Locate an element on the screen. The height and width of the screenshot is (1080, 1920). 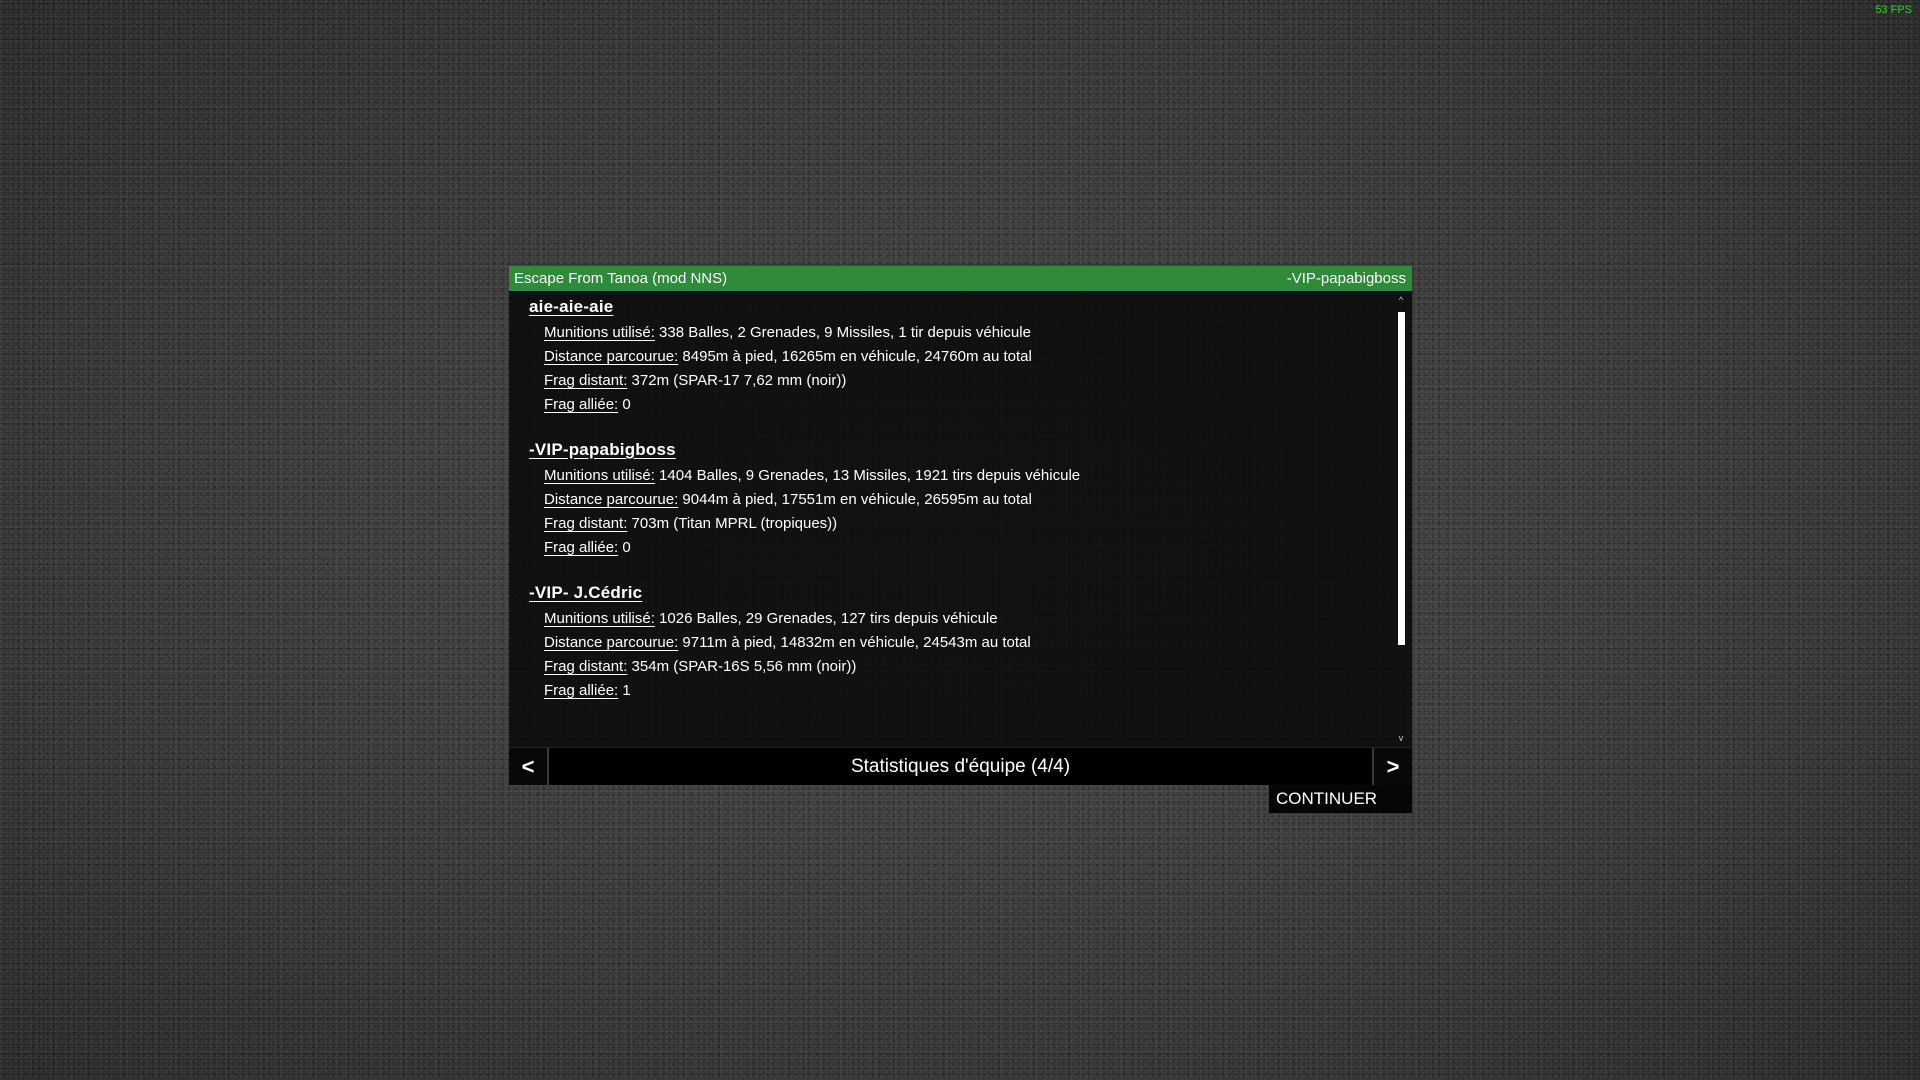
page-navigation-bar: < Statistiques d'équipe (4/4) > is located at coordinates (960, 766).